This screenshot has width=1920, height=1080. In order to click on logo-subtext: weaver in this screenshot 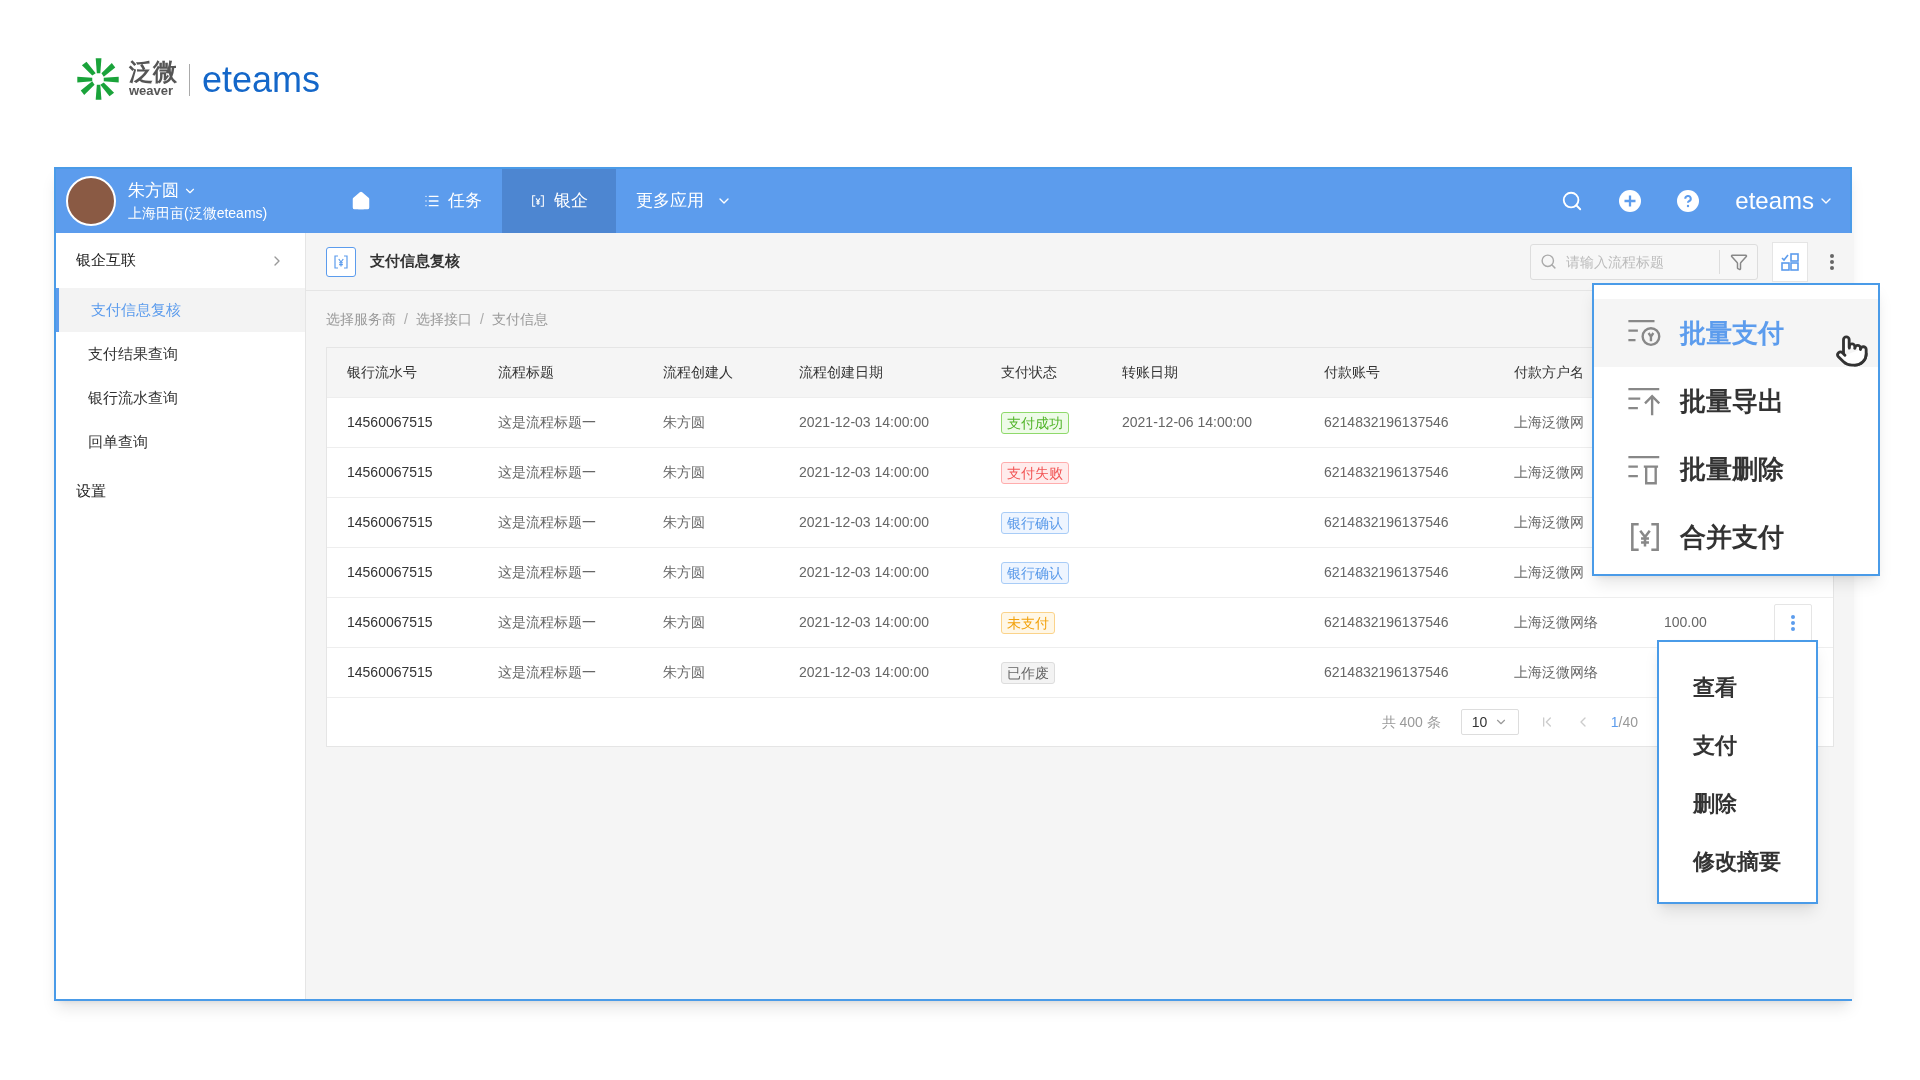, I will do `click(151, 90)`.